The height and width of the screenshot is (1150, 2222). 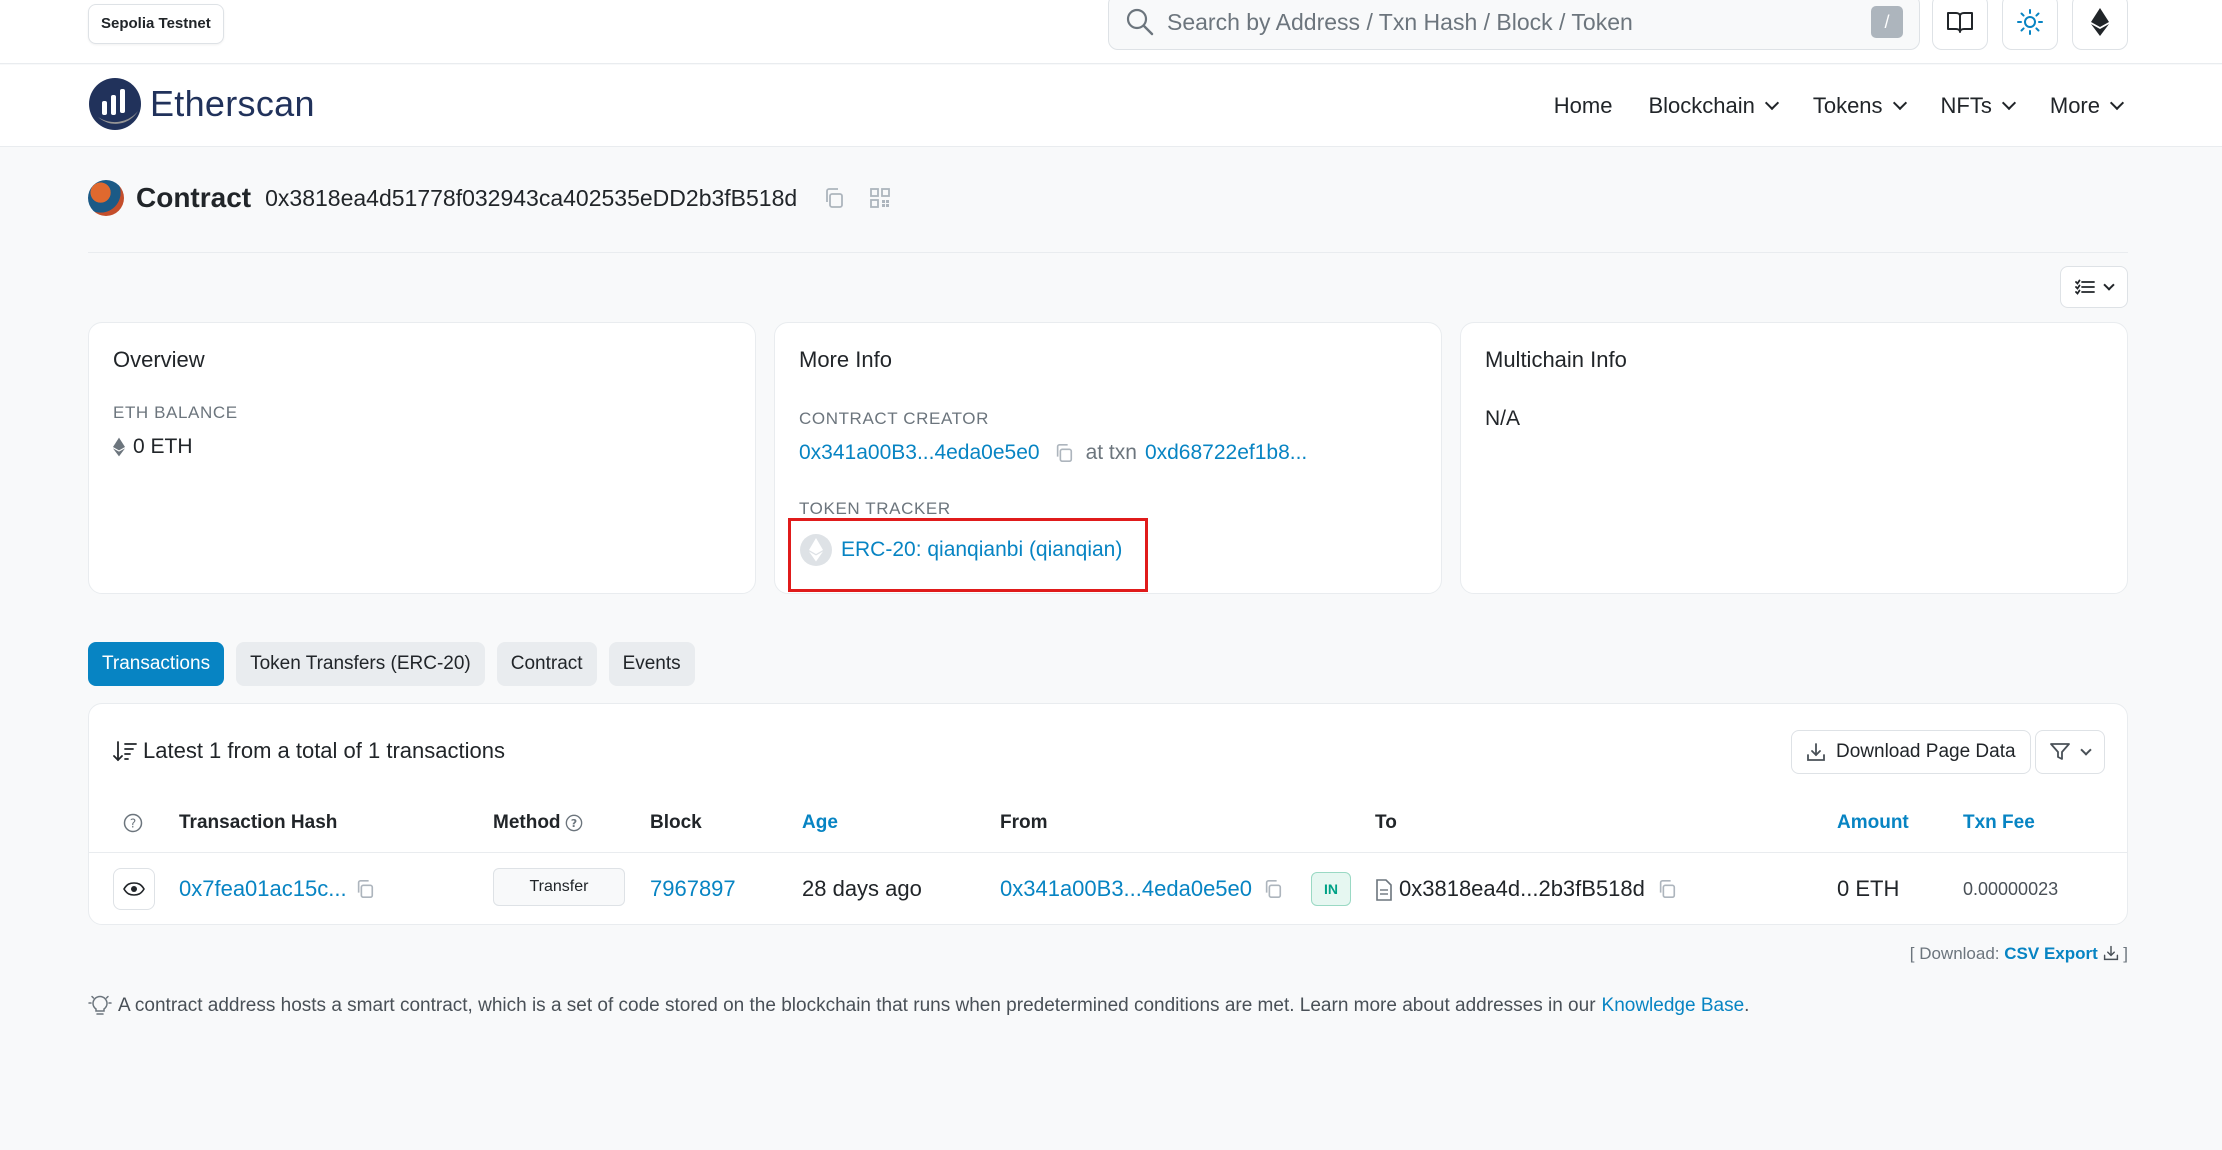 I want to click on direction-badge: IN, so click(x=1331, y=889).